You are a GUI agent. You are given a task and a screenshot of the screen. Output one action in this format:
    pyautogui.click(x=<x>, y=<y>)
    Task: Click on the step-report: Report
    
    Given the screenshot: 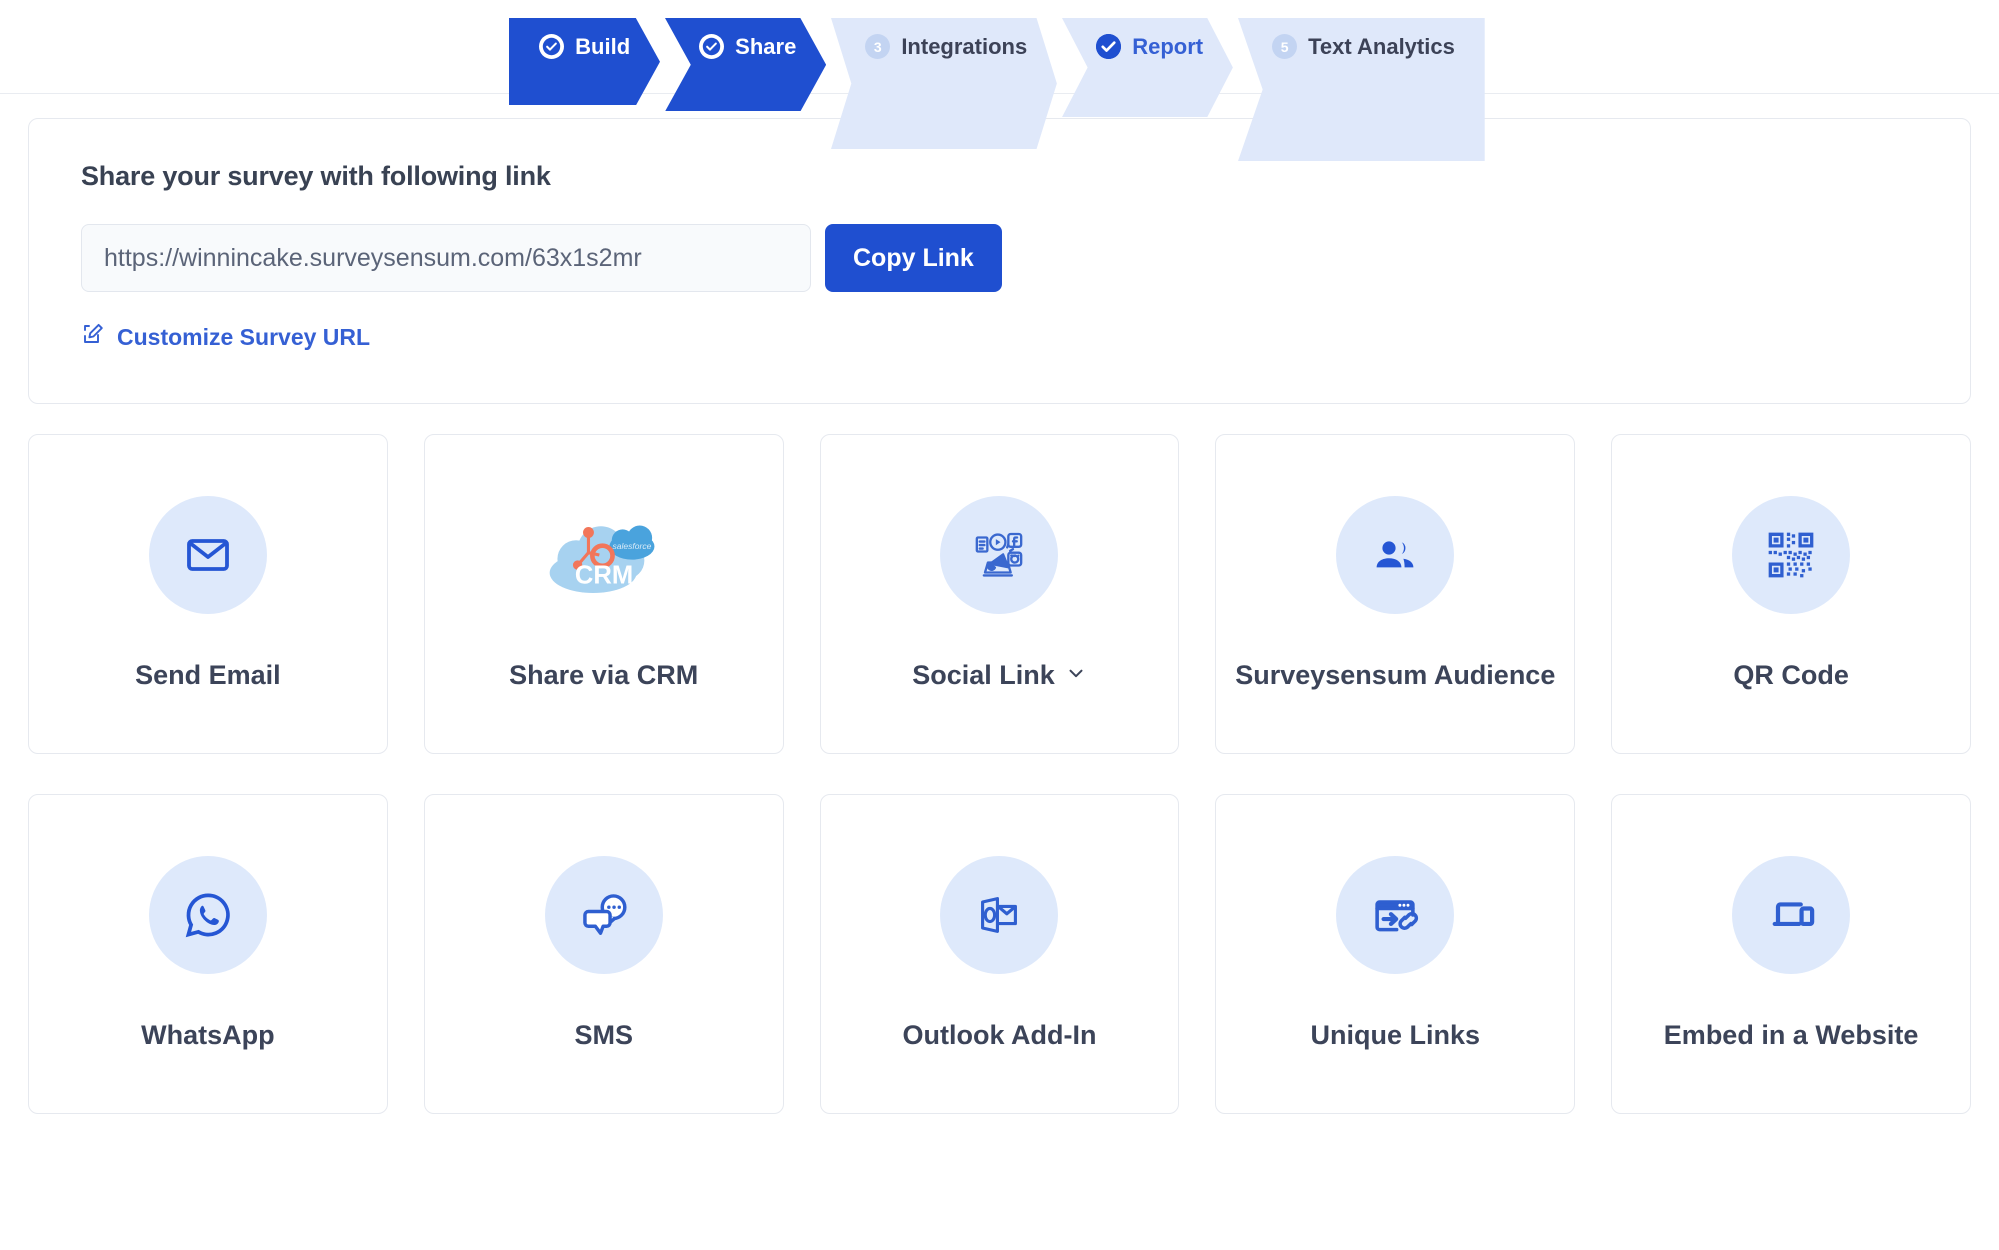 What is the action you would take?
    pyautogui.click(x=1148, y=67)
    